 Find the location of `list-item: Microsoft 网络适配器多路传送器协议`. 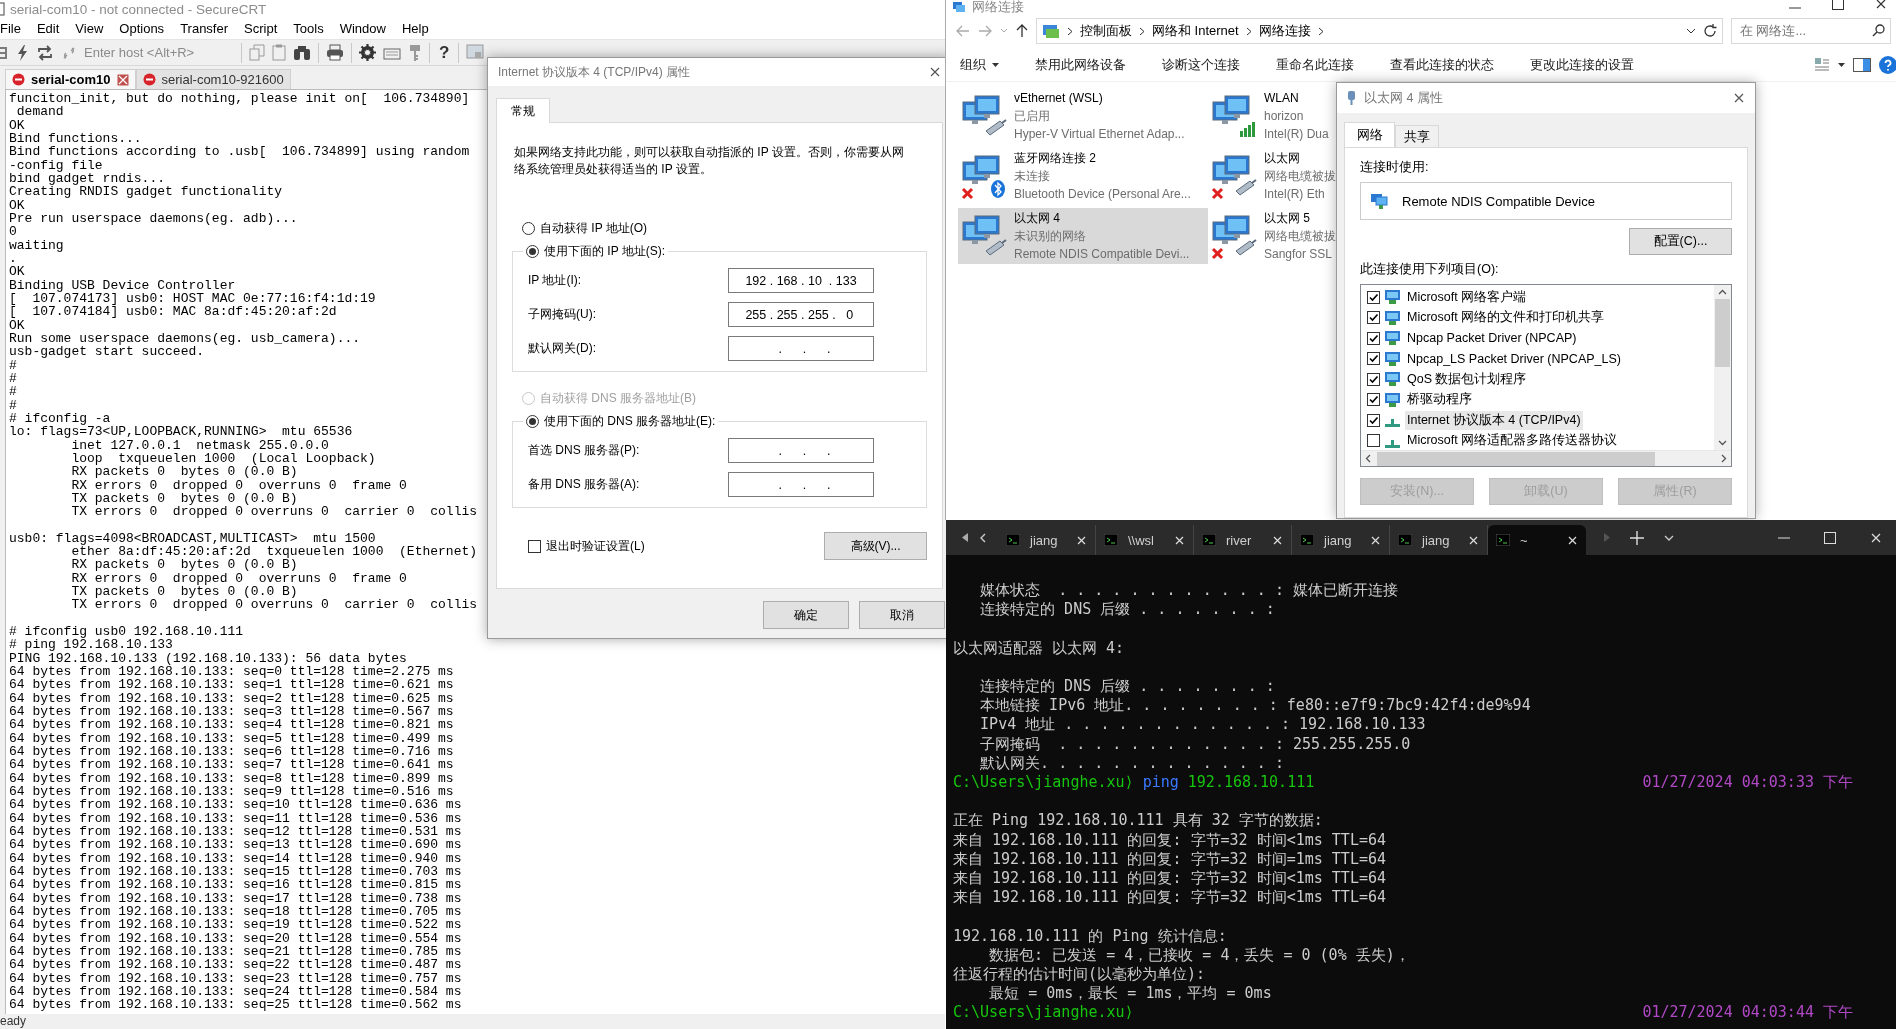

list-item: Microsoft 网络适配器多路传送器协议 is located at coordinates (1512, 440).